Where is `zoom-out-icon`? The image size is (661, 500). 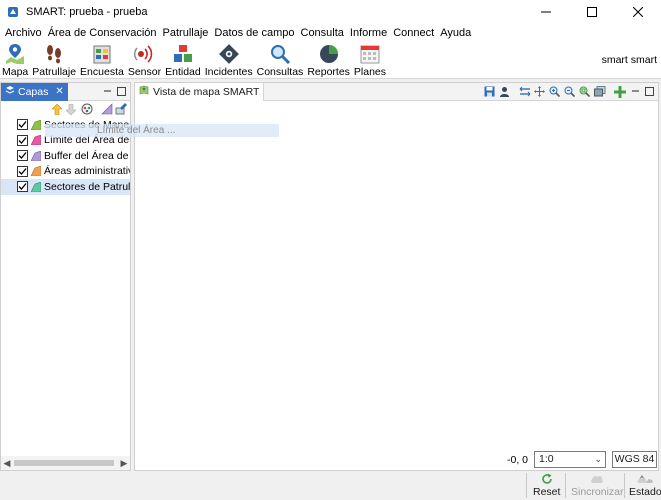 zoom-out-icon is located at coordinates (569, 91).